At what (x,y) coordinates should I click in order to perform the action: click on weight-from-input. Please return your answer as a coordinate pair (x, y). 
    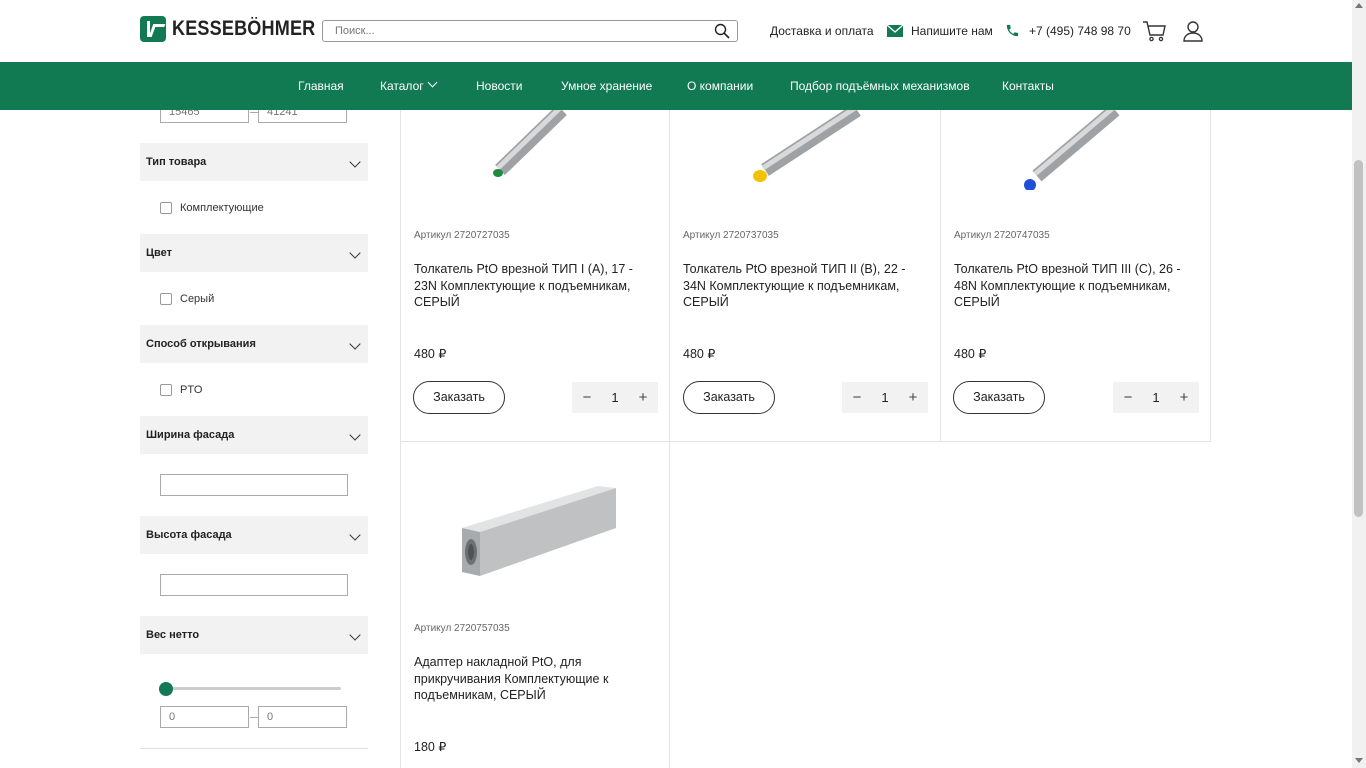
    Looking at the image, I should click on (204, 717).